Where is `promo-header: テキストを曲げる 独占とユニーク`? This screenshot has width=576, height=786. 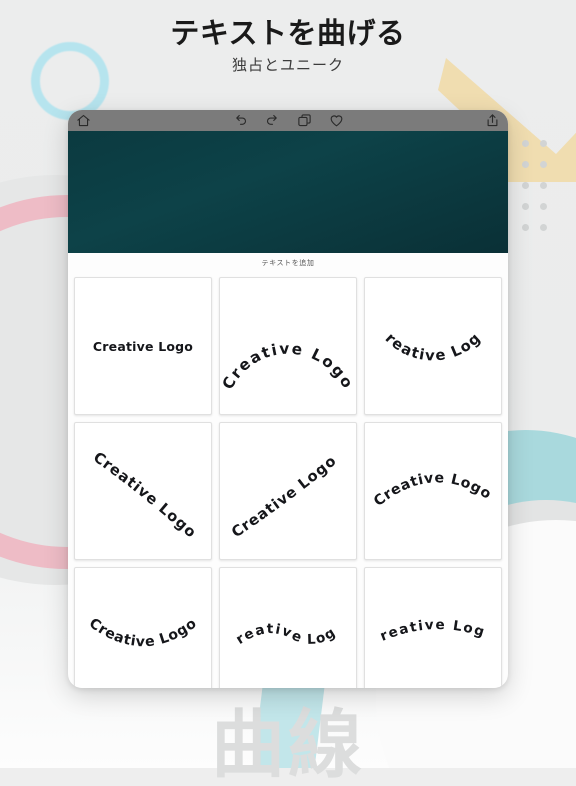
promo-header: テキストを曲げる 独占とユニーク is located at coordinates (288, 46).